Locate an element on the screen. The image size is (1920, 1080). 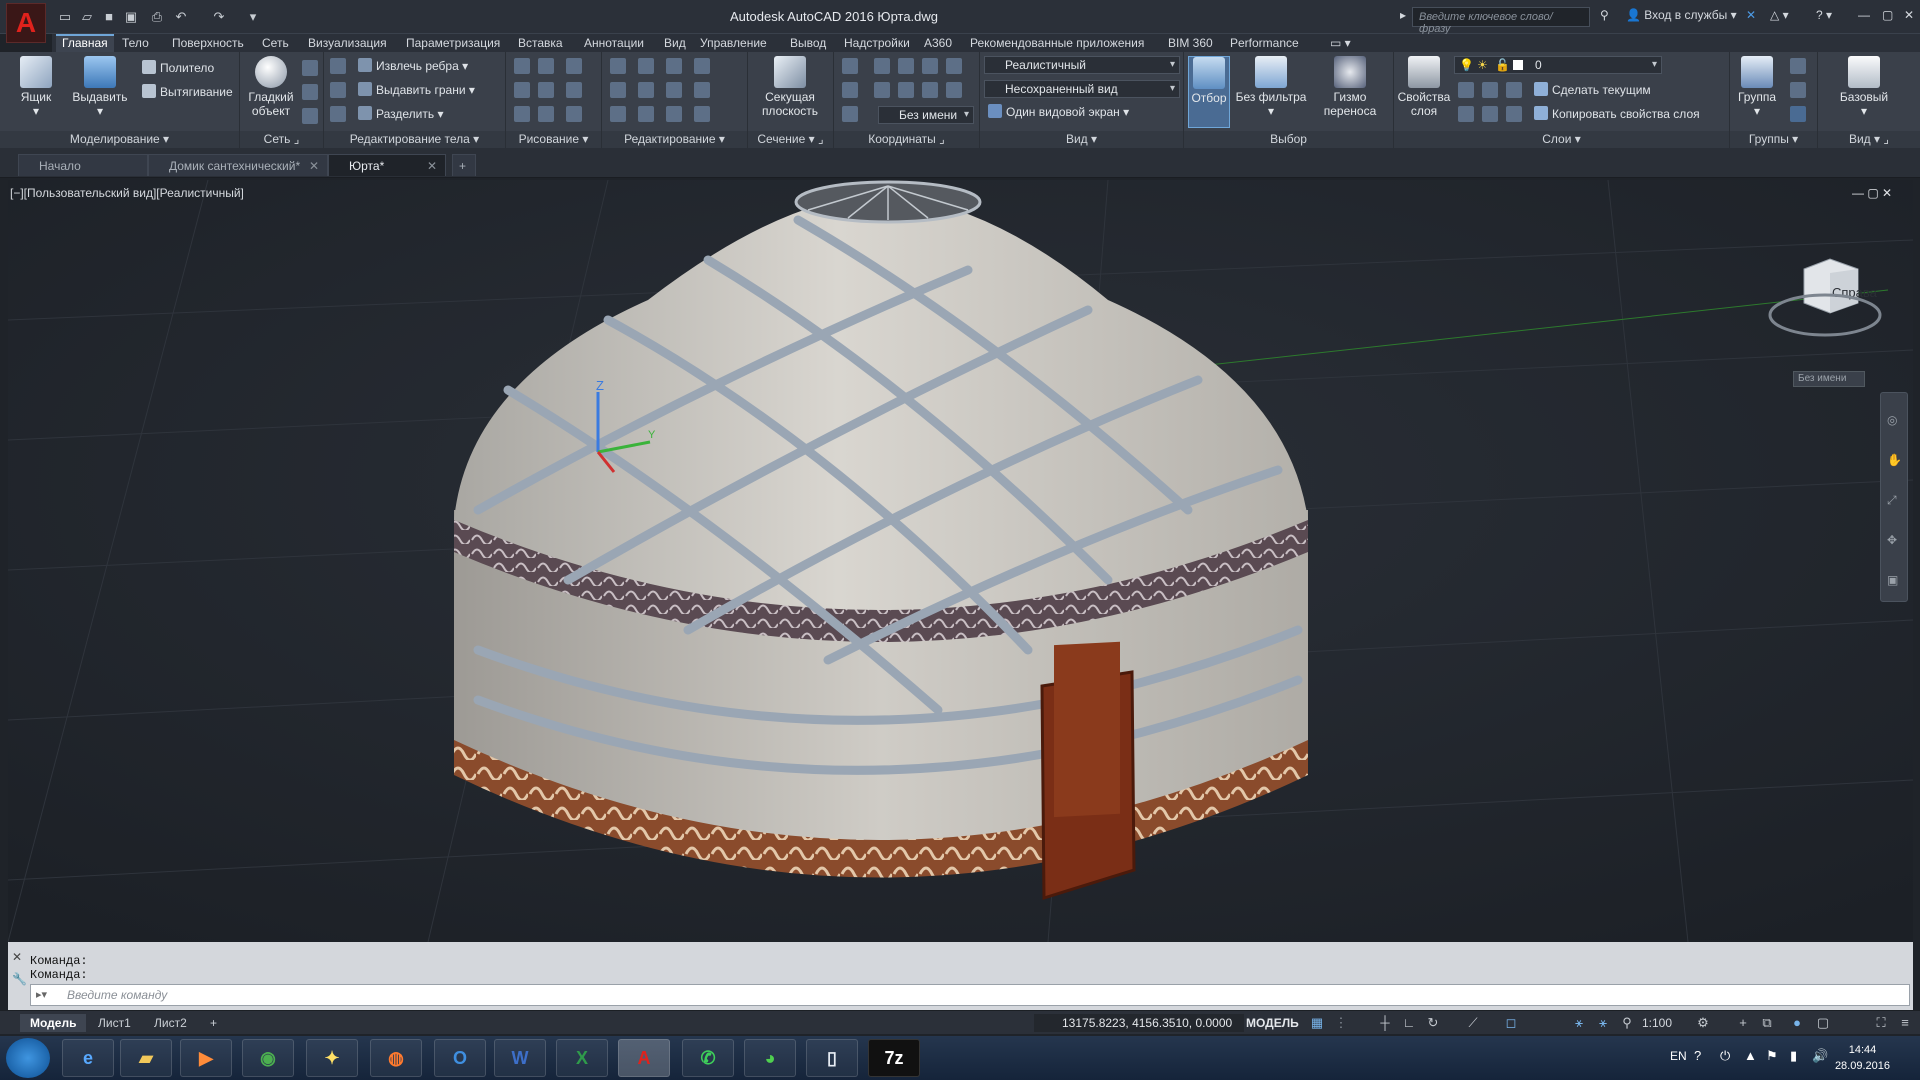
autoscale-icon: ⚹ is located at coordinates (1603, 1023).